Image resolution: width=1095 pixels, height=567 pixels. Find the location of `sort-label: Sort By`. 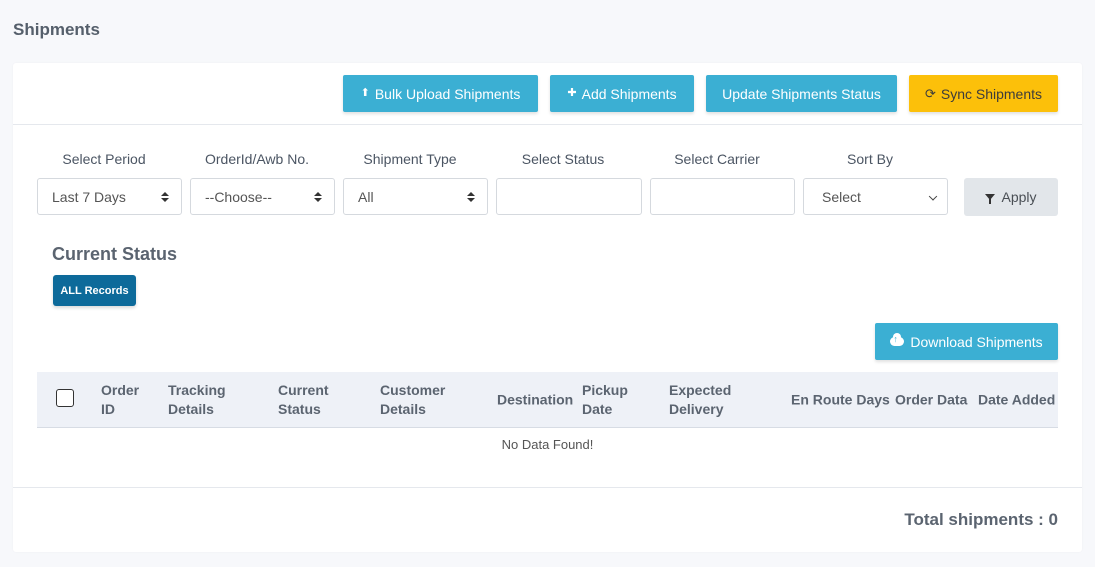

sort-label: Sort By is located at coordinates (870, 159).